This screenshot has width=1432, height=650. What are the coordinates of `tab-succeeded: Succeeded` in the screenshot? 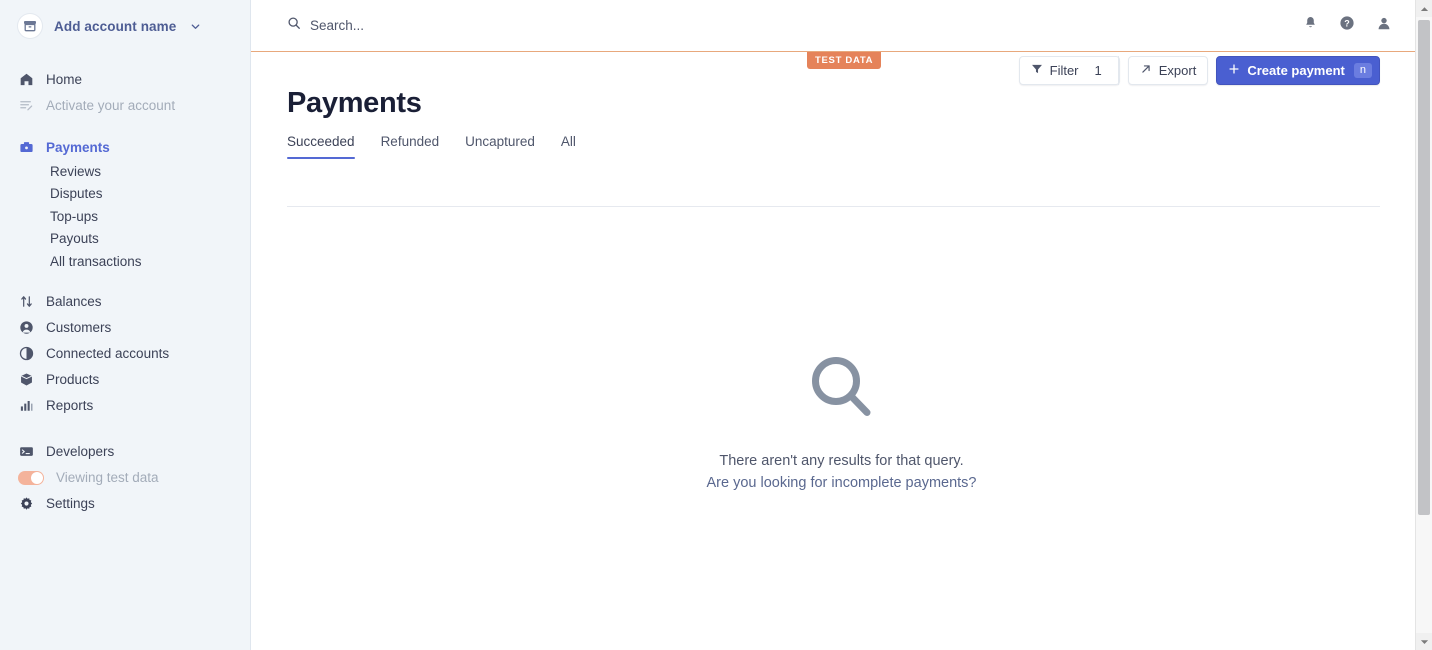 It's located at (321, 146).